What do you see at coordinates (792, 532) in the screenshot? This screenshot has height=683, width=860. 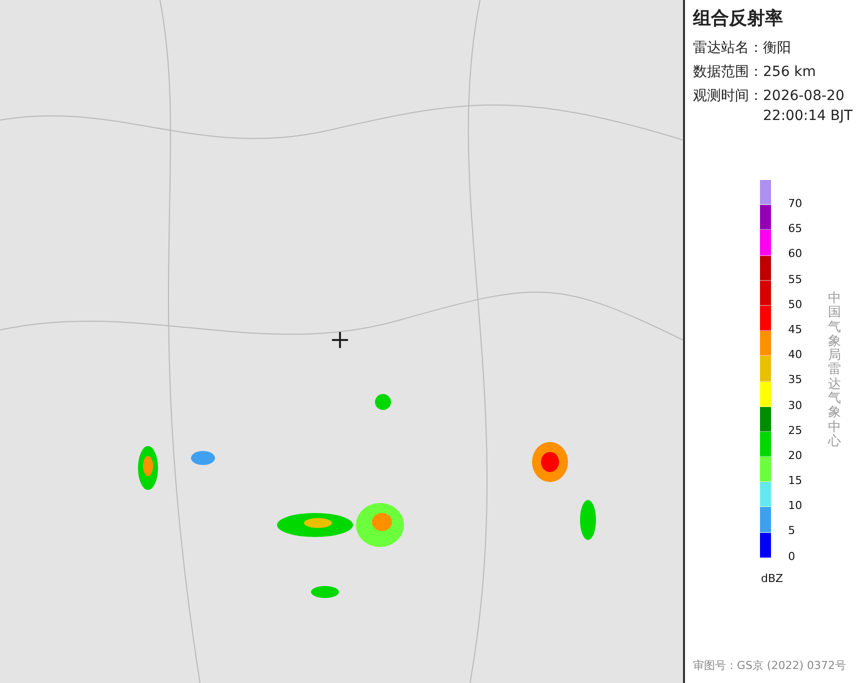 I see `scale-label: 5` at bounding box center [792, 532].